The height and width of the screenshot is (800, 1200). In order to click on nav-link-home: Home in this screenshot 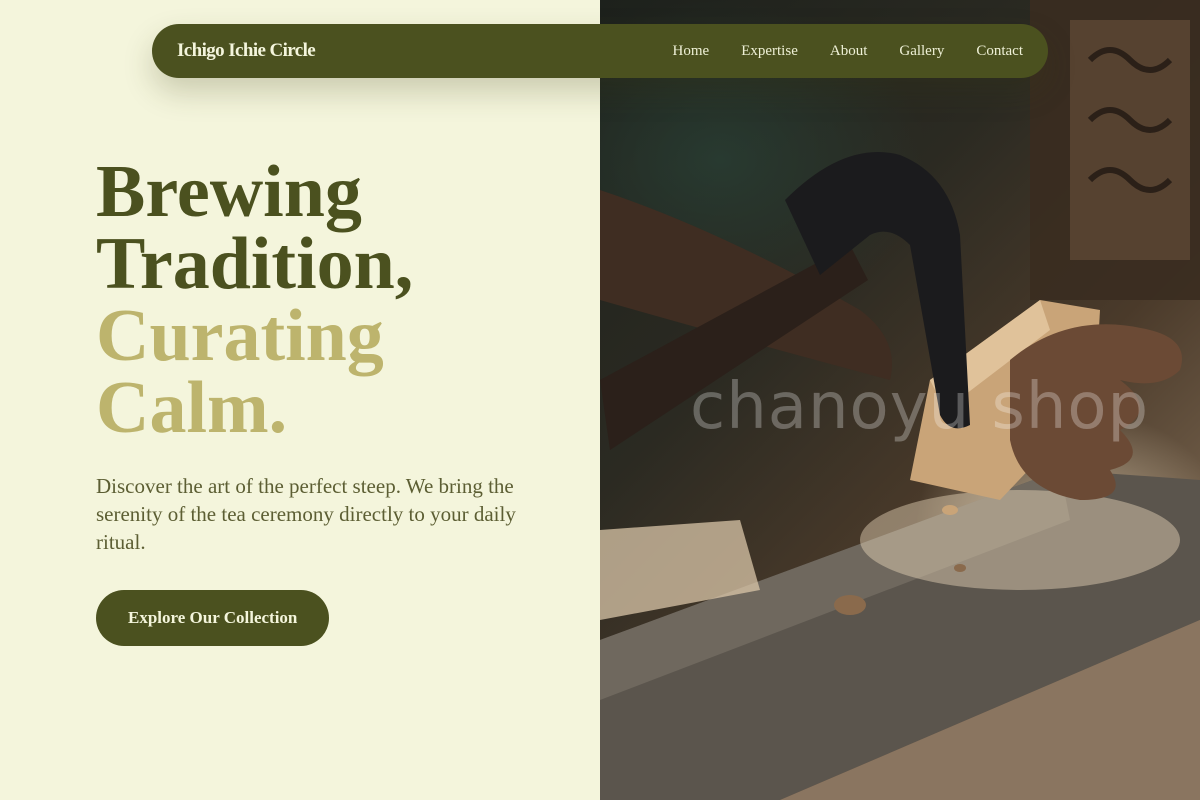, I will do `click(691, 51)`.